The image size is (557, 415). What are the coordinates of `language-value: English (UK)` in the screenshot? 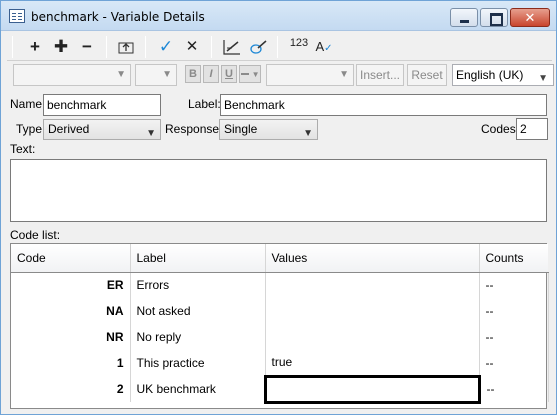 It's located at (490, 75).